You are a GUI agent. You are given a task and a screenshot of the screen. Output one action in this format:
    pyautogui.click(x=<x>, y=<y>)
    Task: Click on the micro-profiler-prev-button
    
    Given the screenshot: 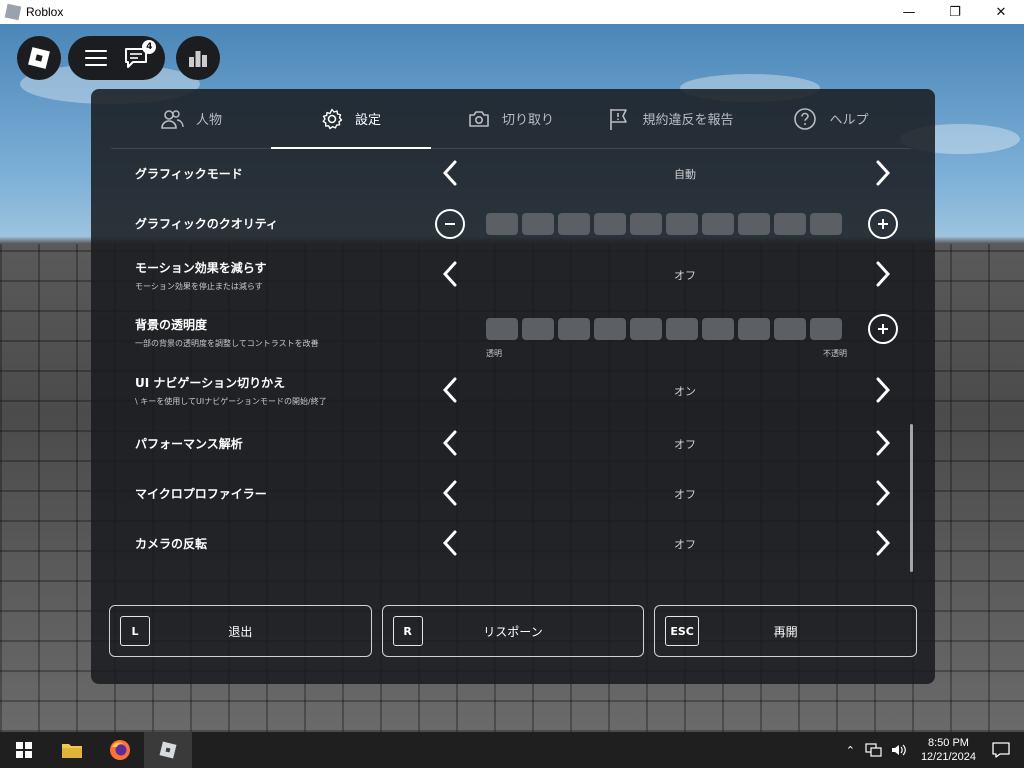 What is the action you would take?
    pyautogui.click(x=450, y=493)
    